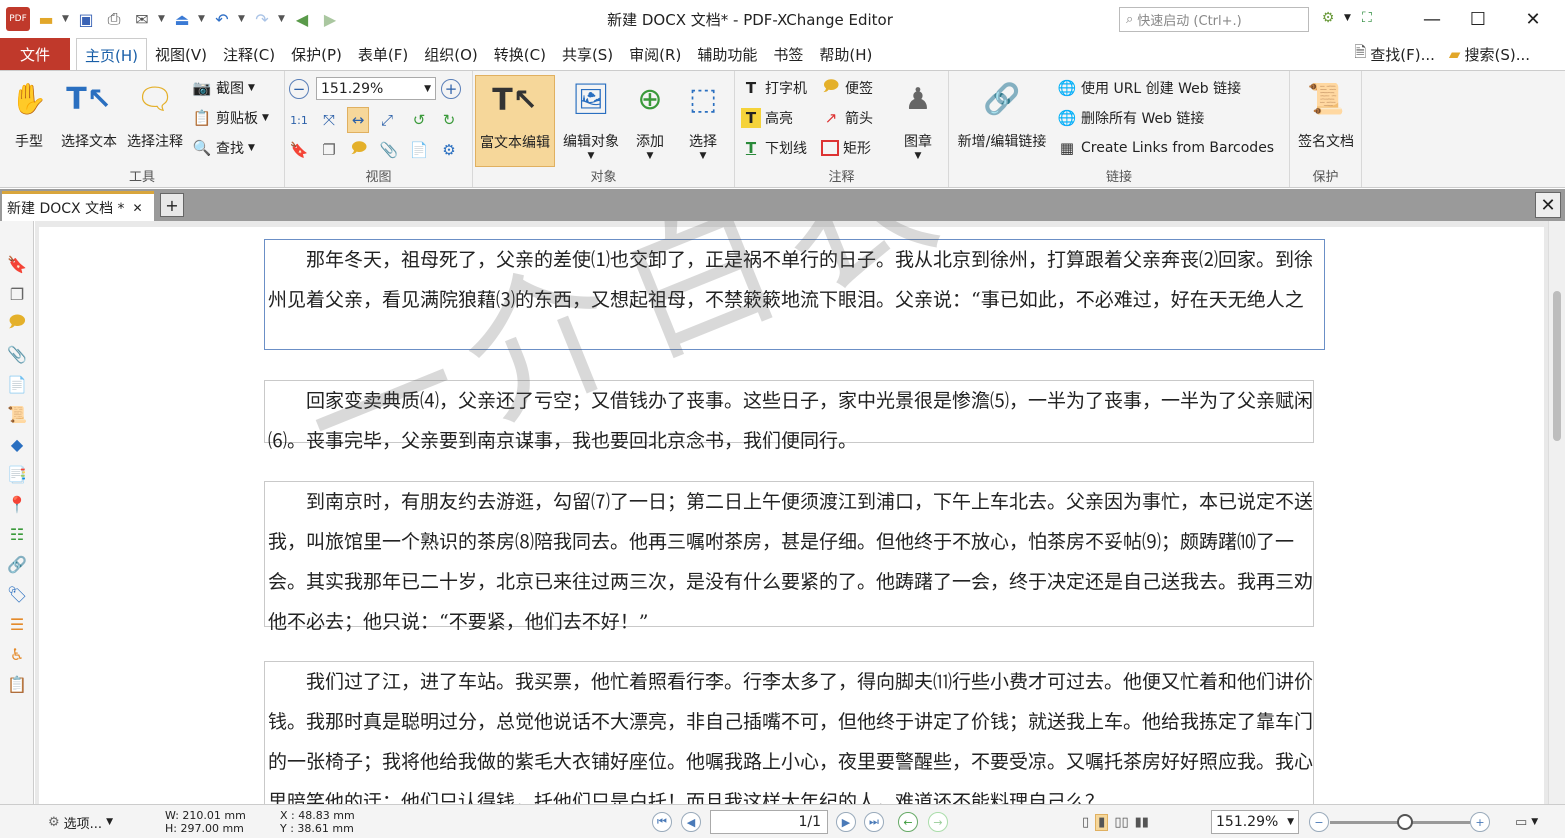 The height and width of the screenshot is (839, 1565). What do you see at coordinates (35, 54) in the screenshot?
I see `file-menu: 文件` at bounding box center [35, 54].